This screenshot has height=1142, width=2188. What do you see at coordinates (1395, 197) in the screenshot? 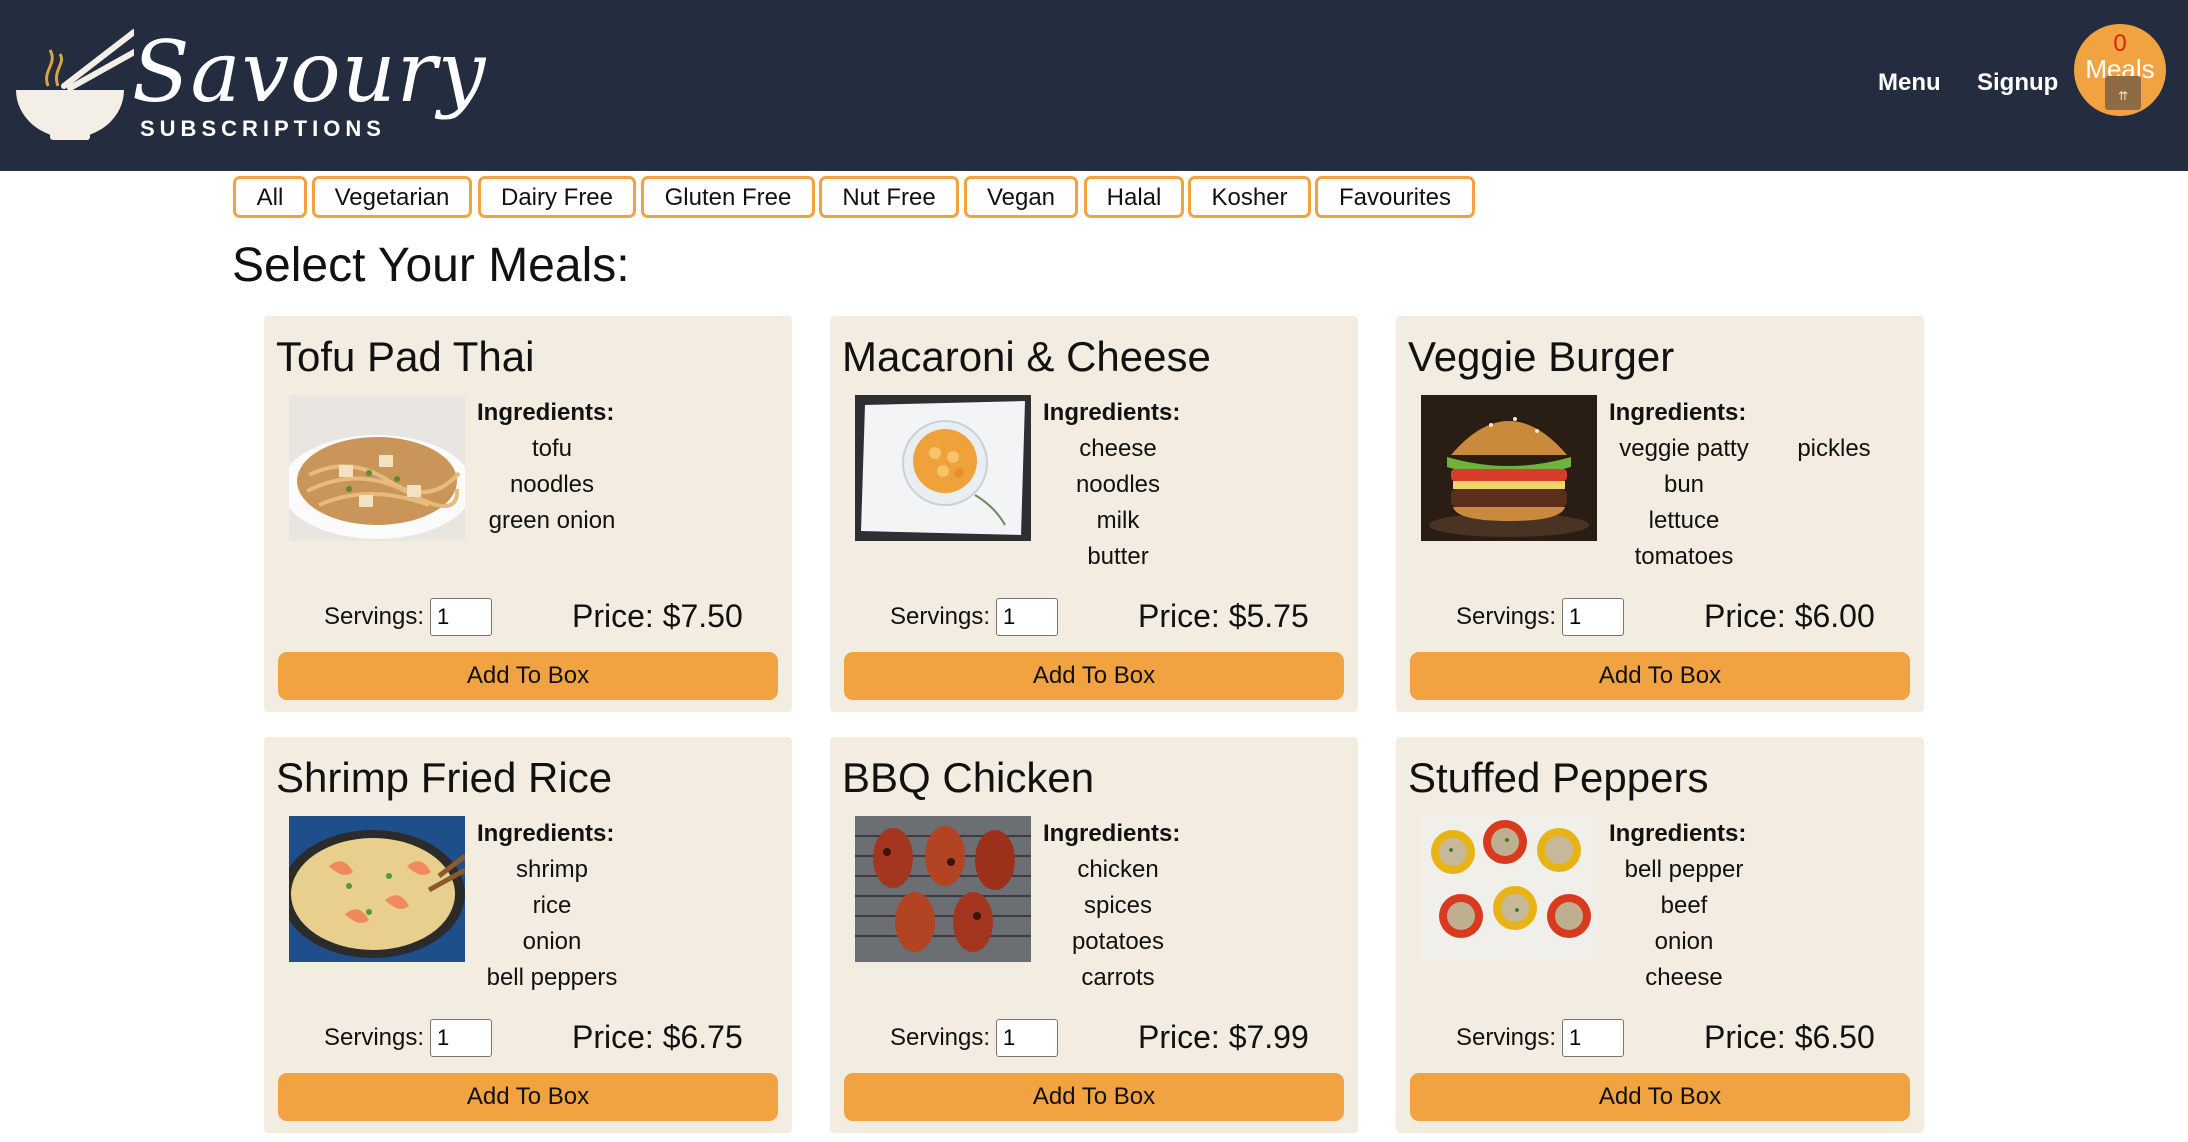
I see `filter-favourites: Favourites` at bounding box center [1395, 197].